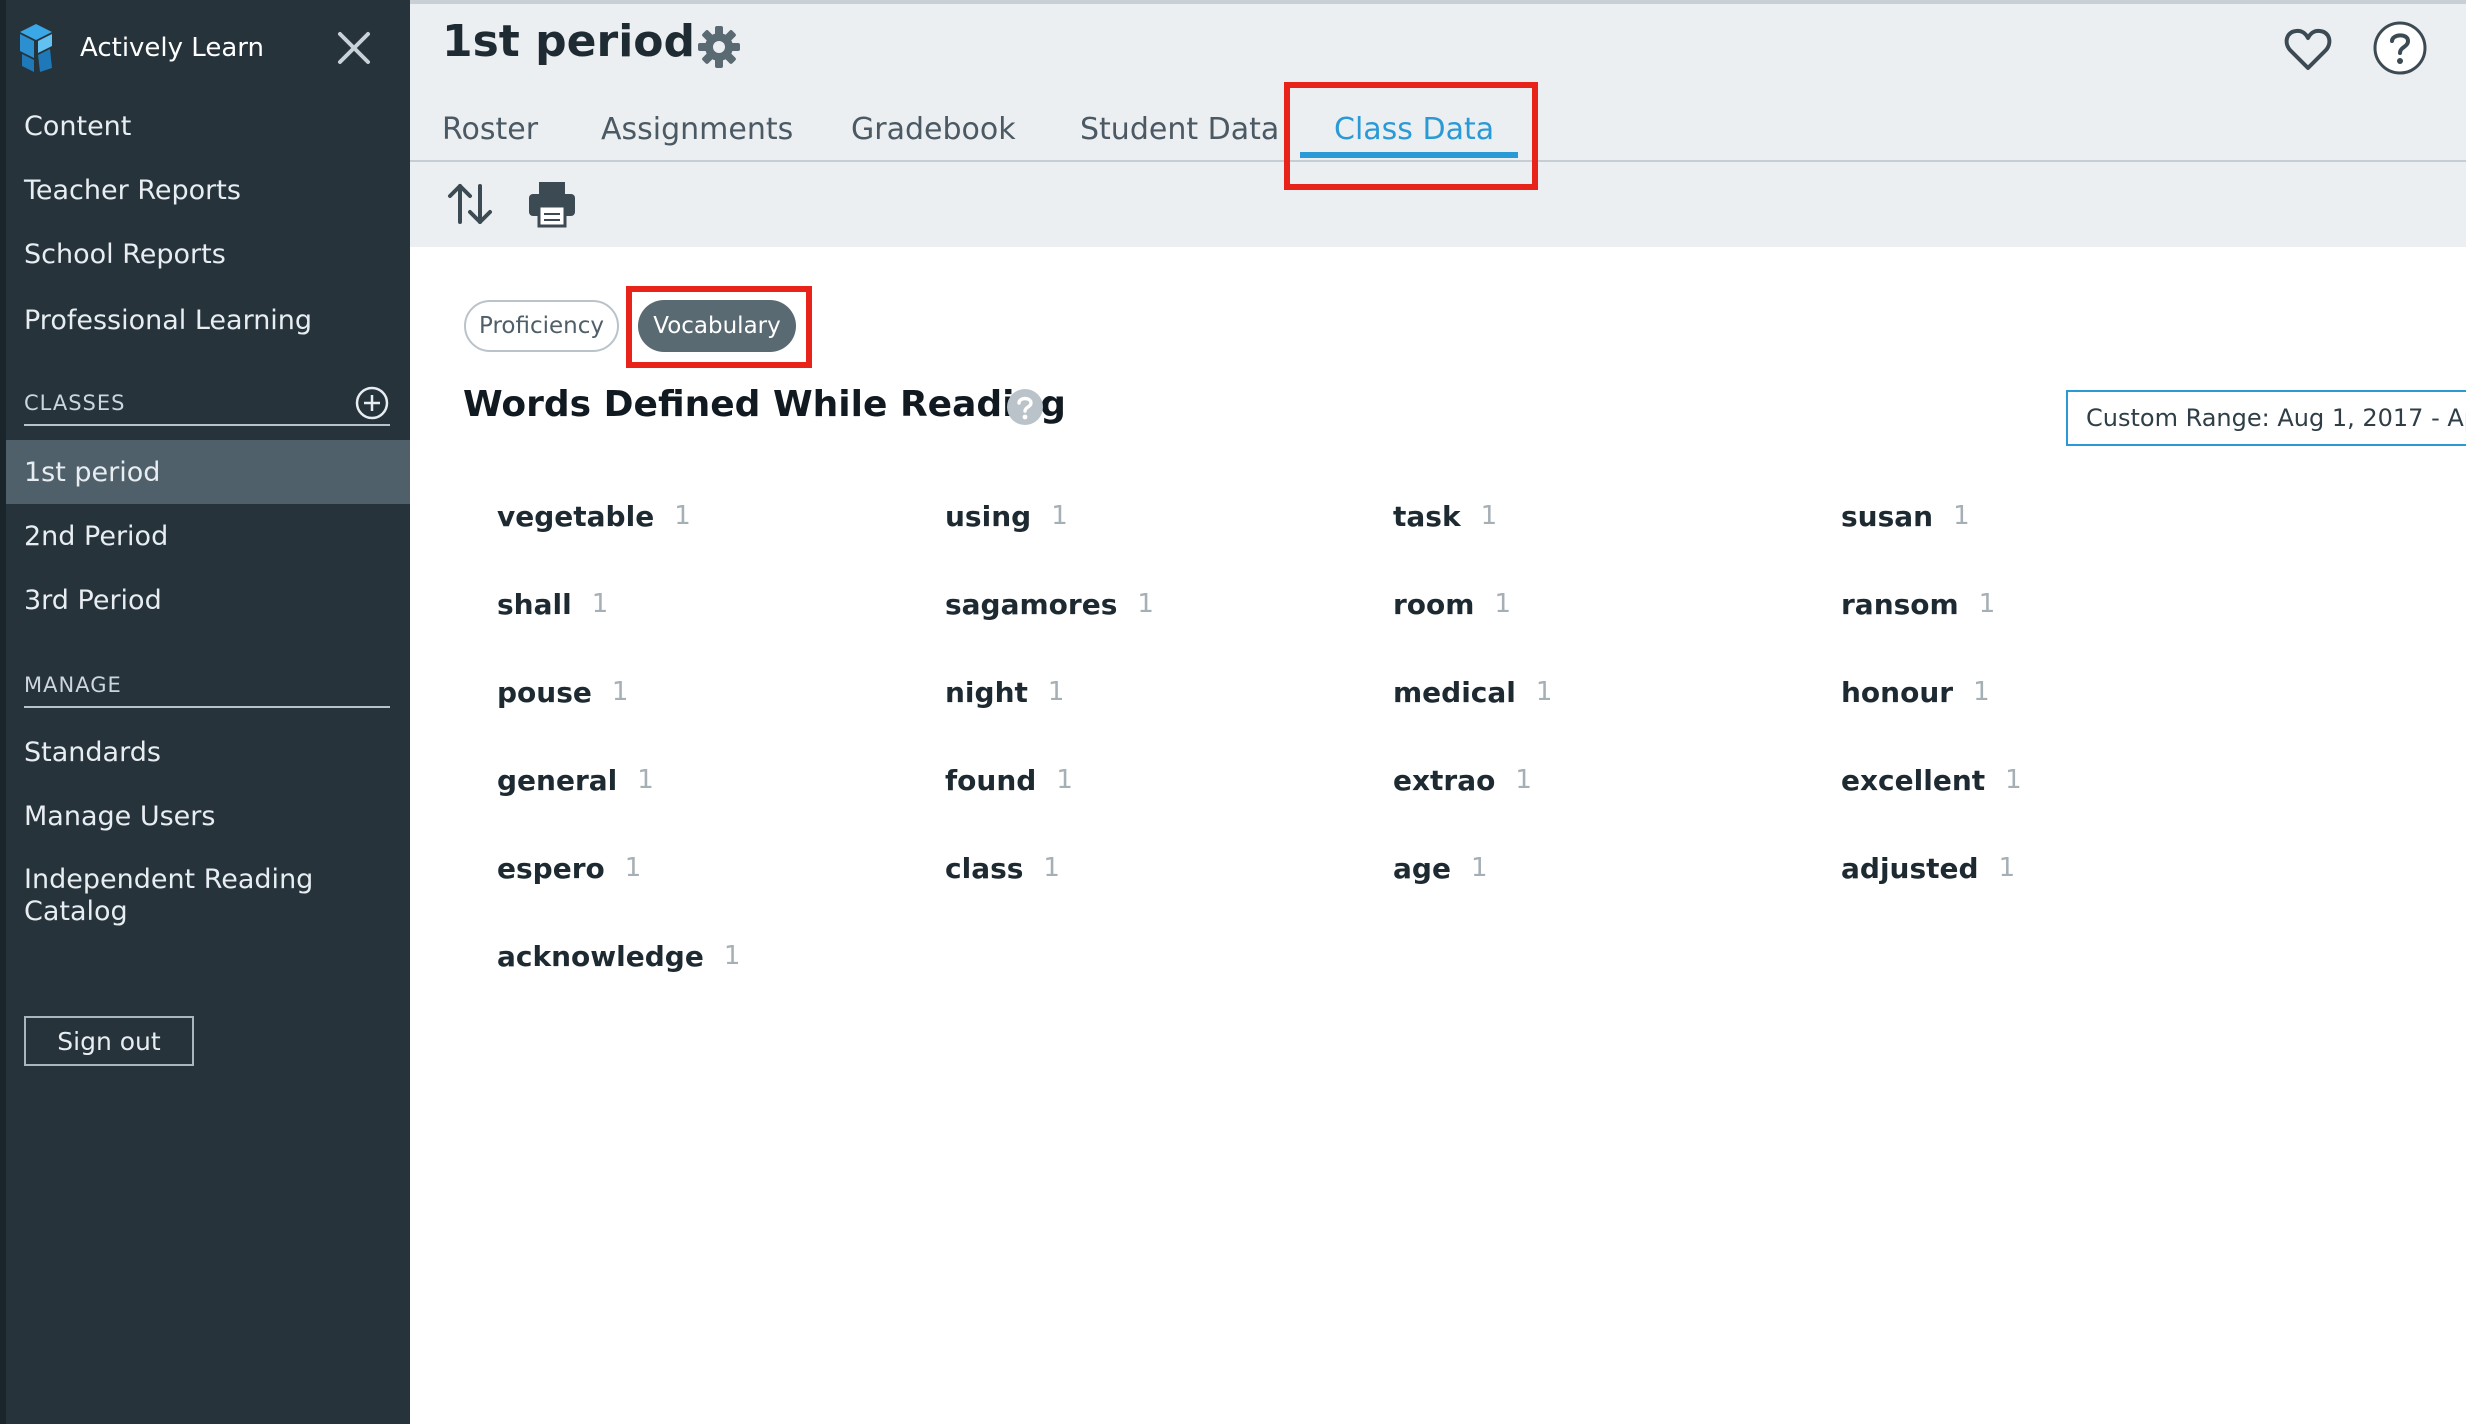 This screenshot has width=2466, height=1424. I want to click on class-item-2nd-period: 2nd Period, so click(208, 536).